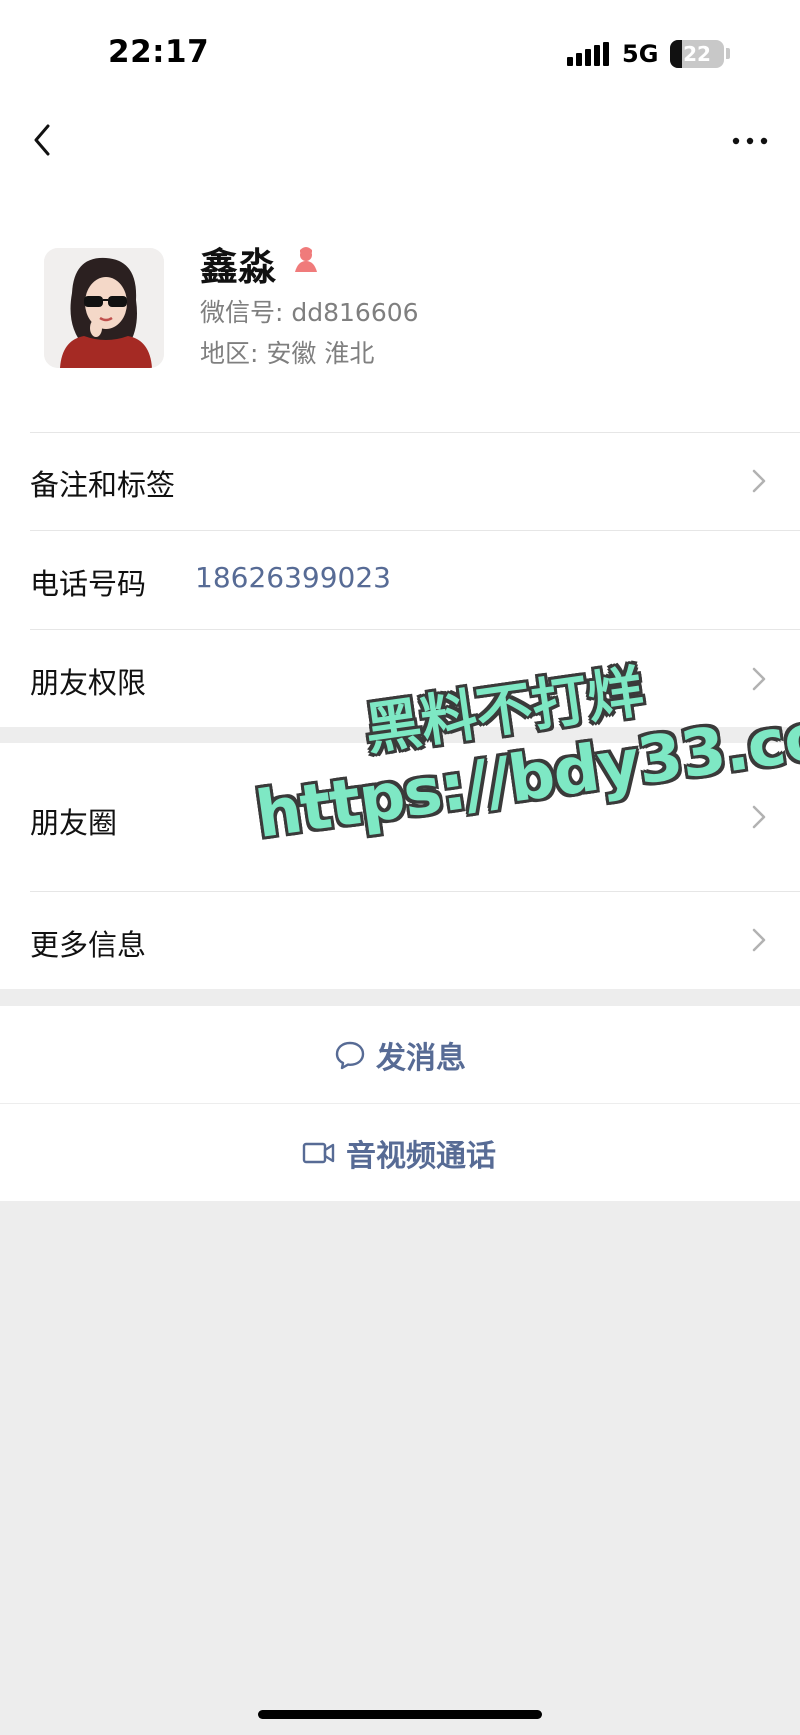 Image resolution: width=800 pixels, height=1735 pixels. Describe the element at coordinates (159, 52) in the screenshot. I see `status-time: 22:17` at that location.